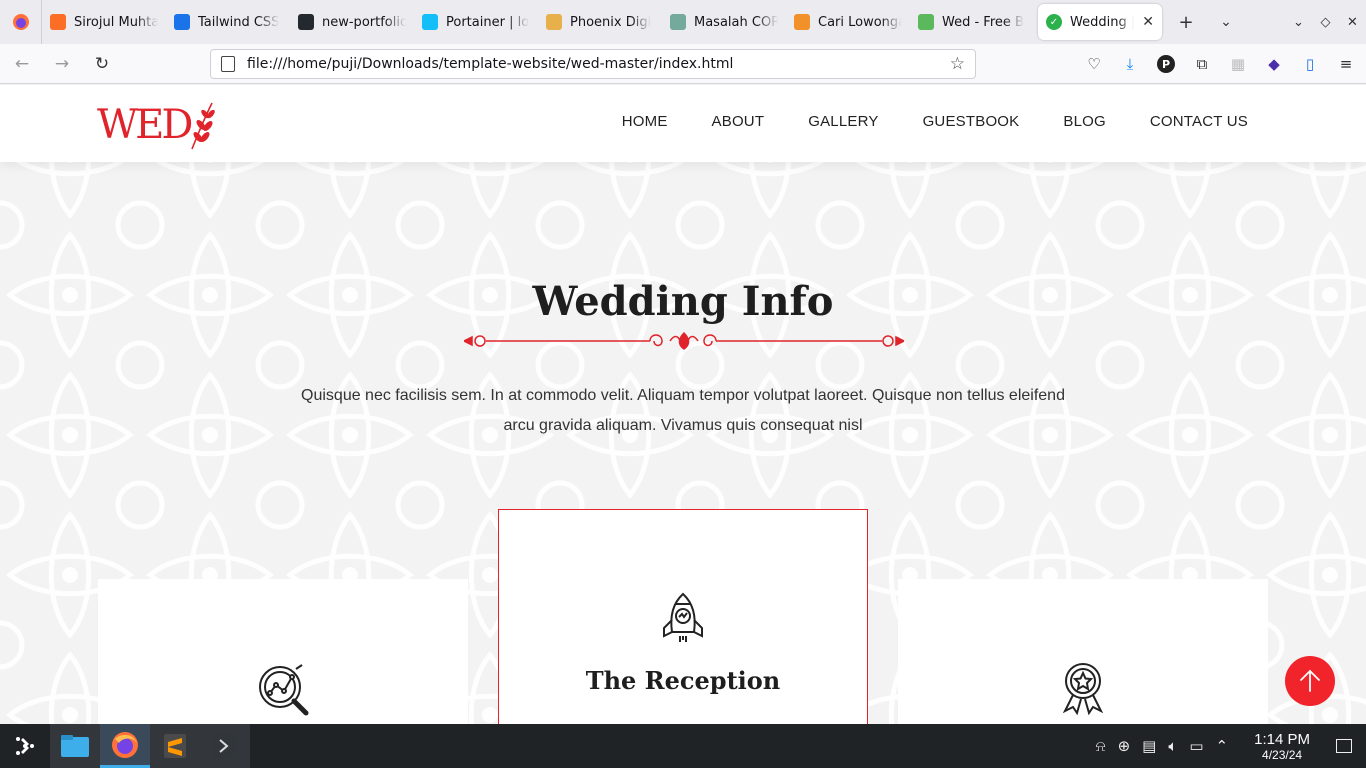 The width and height of the screenshot is (1366, 768). What do you see at coordinates (1226, 22) in the screenshot?
I see `list-all-tabs-button: ⌄` at bounding box center [1226, 22].